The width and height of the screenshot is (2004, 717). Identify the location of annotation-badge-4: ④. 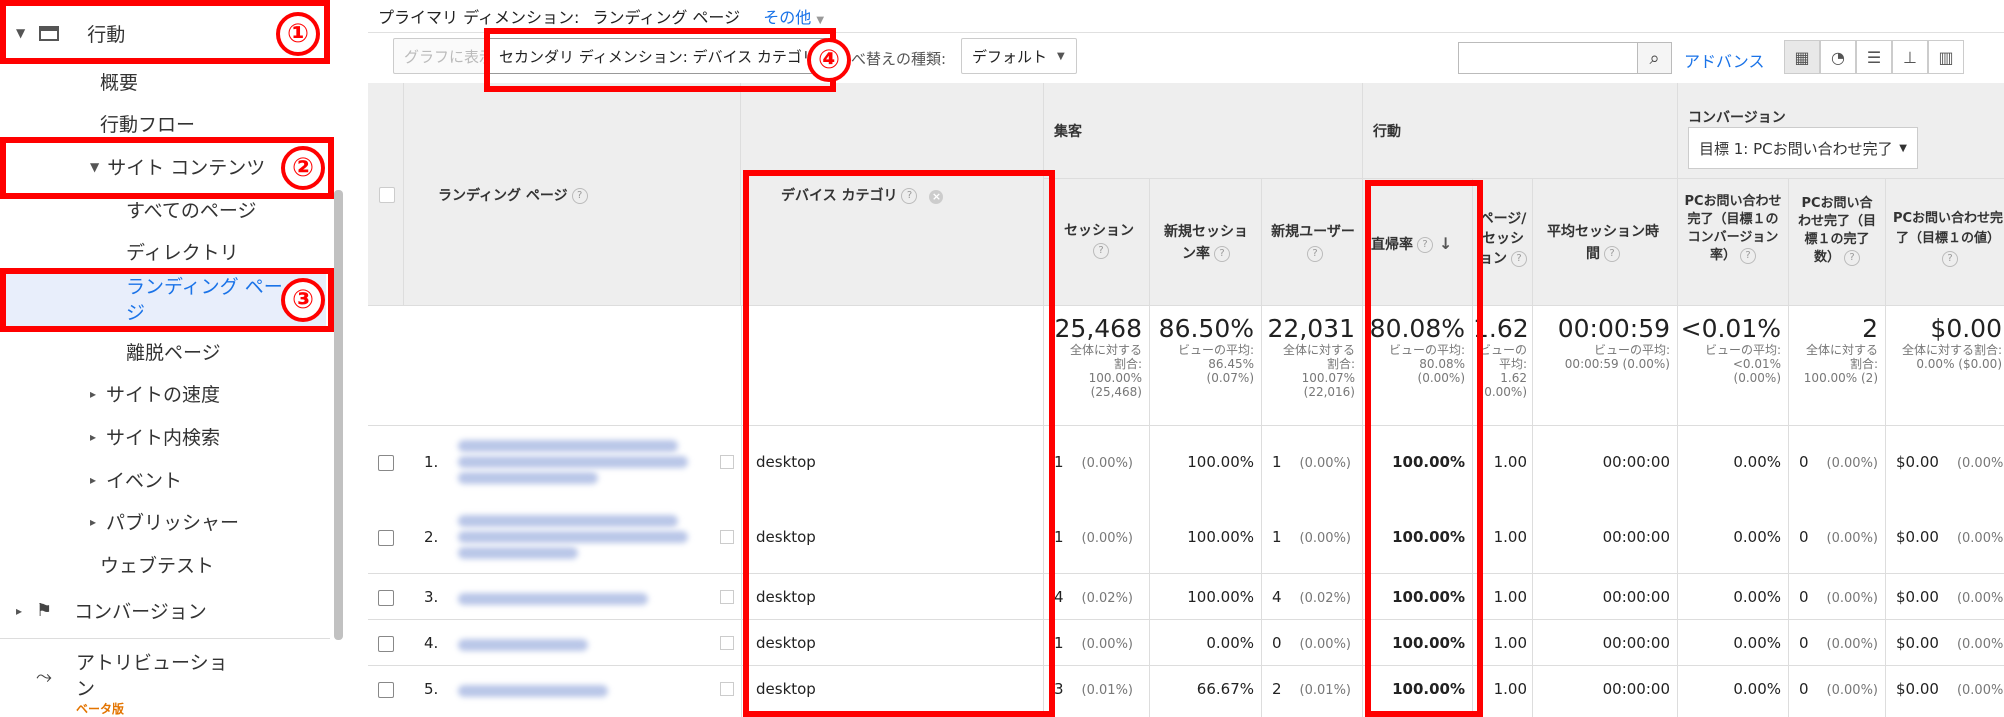
(829, 60).